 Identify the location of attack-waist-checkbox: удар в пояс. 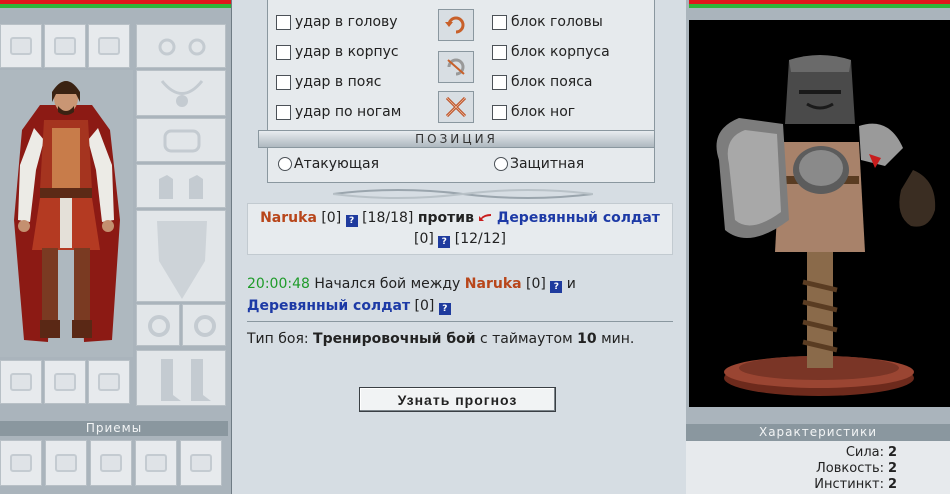
(328, 82).